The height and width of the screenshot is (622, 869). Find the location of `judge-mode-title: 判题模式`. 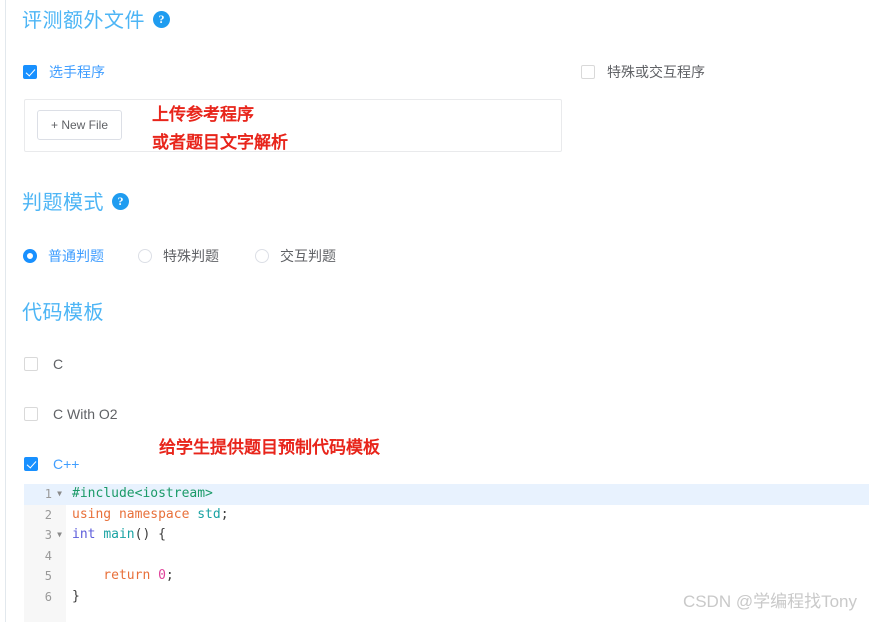

judge-mode-title: 判题模式 is located at coordinates (63, 203).